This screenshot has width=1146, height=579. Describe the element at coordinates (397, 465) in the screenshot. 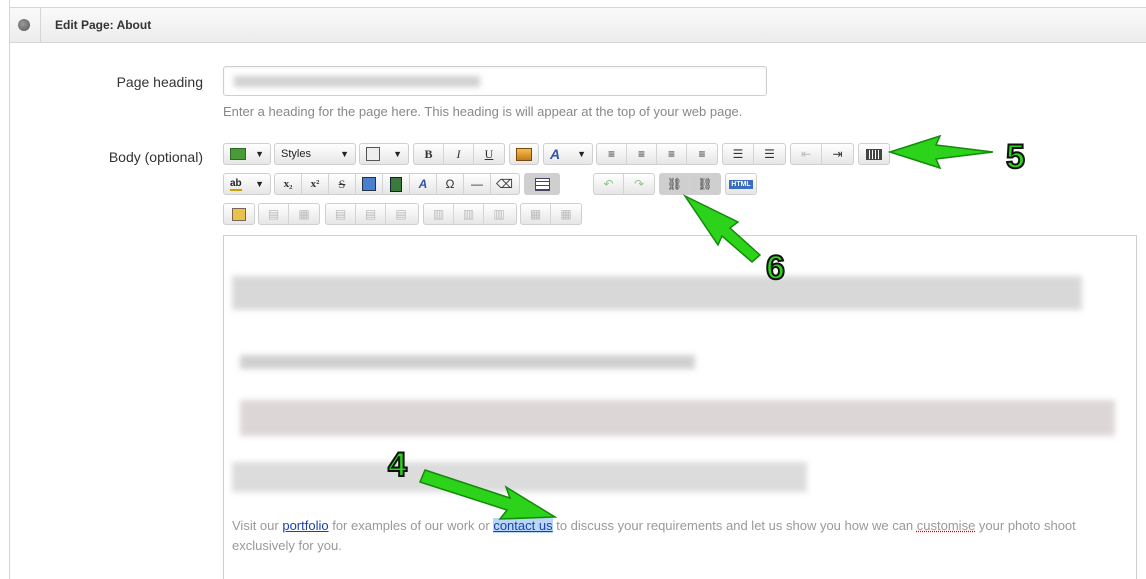

I see `annotation-label-4: 4` at that location.